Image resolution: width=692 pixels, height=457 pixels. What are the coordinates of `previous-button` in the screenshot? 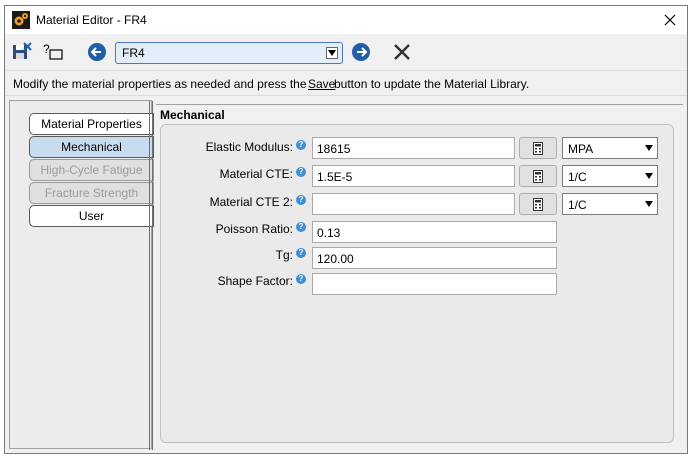 It's located at (97, 52).